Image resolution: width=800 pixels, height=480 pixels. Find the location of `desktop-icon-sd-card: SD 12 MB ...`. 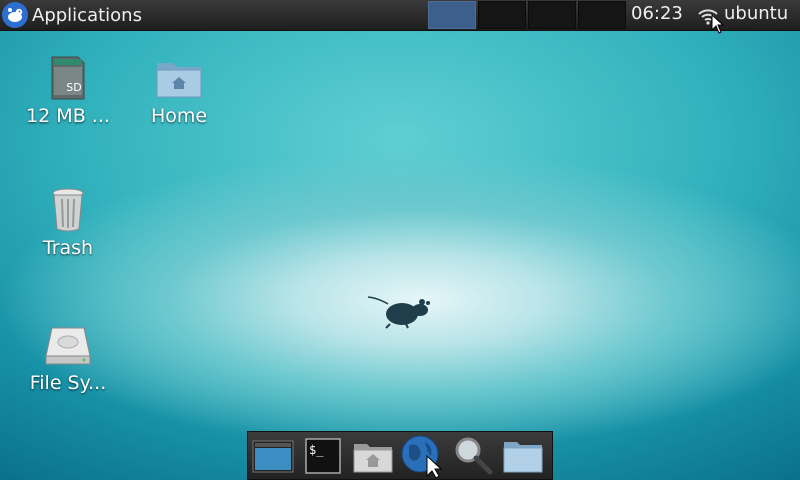

desktop-icon-sd-card: SD 12 MB ... is located at coordinates (68, 91).